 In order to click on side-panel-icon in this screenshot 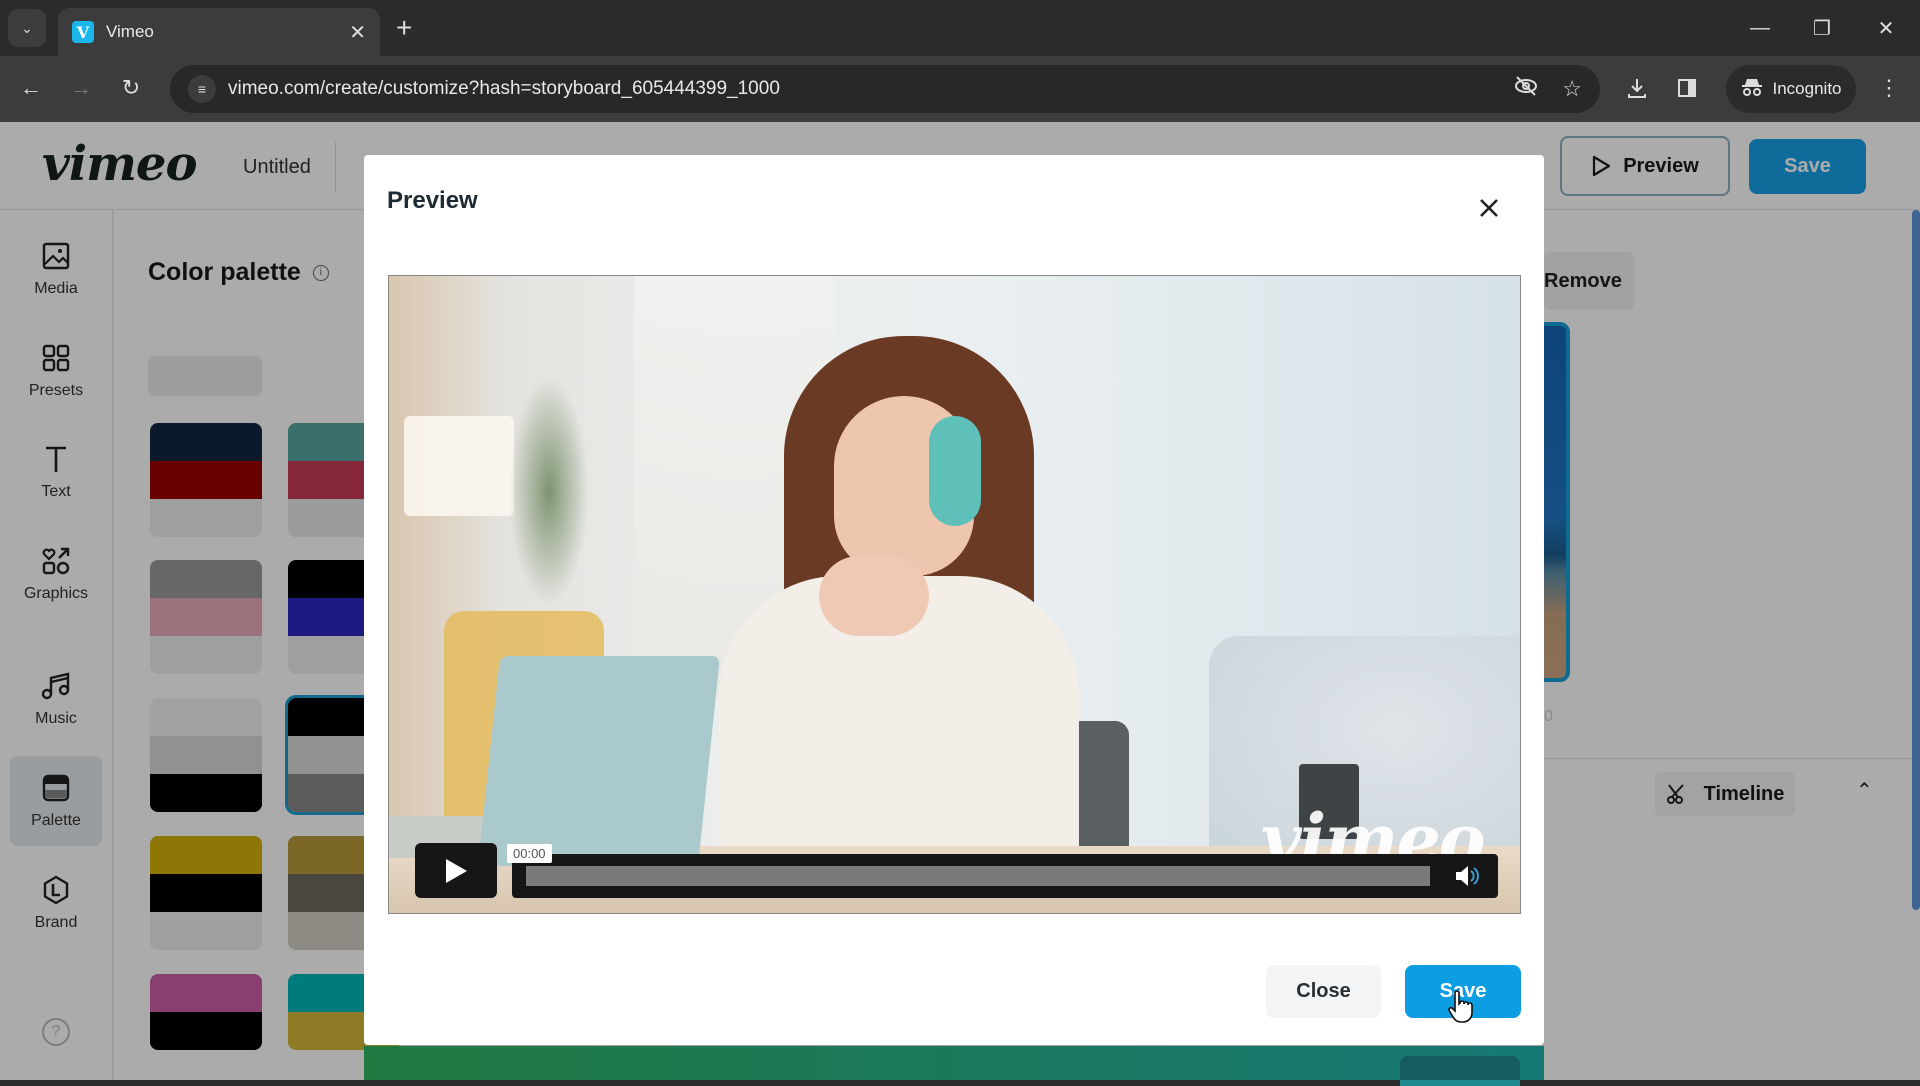, I will do `click(1687, 88)`.